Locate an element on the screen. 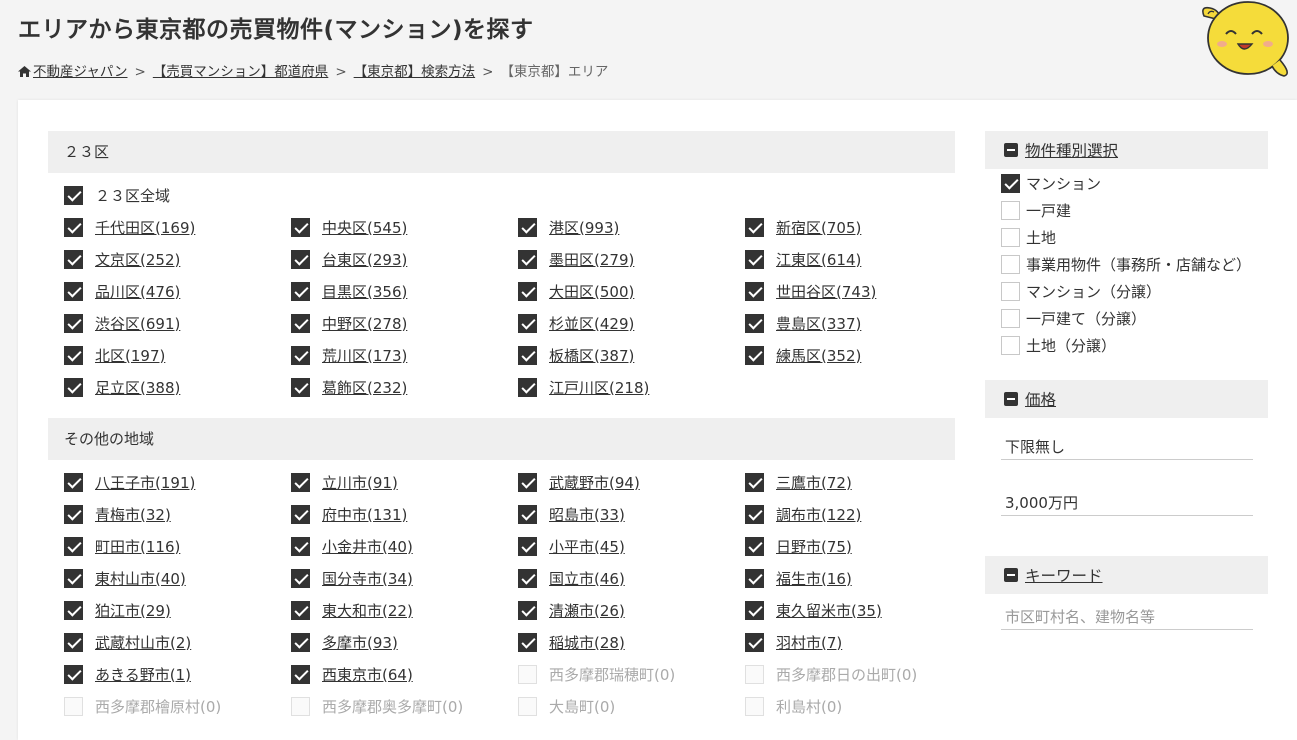 The width and height of the screenshot is (1297, 740). property-type-item: 一戸建て（分譲） is located at coordinates (1134, 322).